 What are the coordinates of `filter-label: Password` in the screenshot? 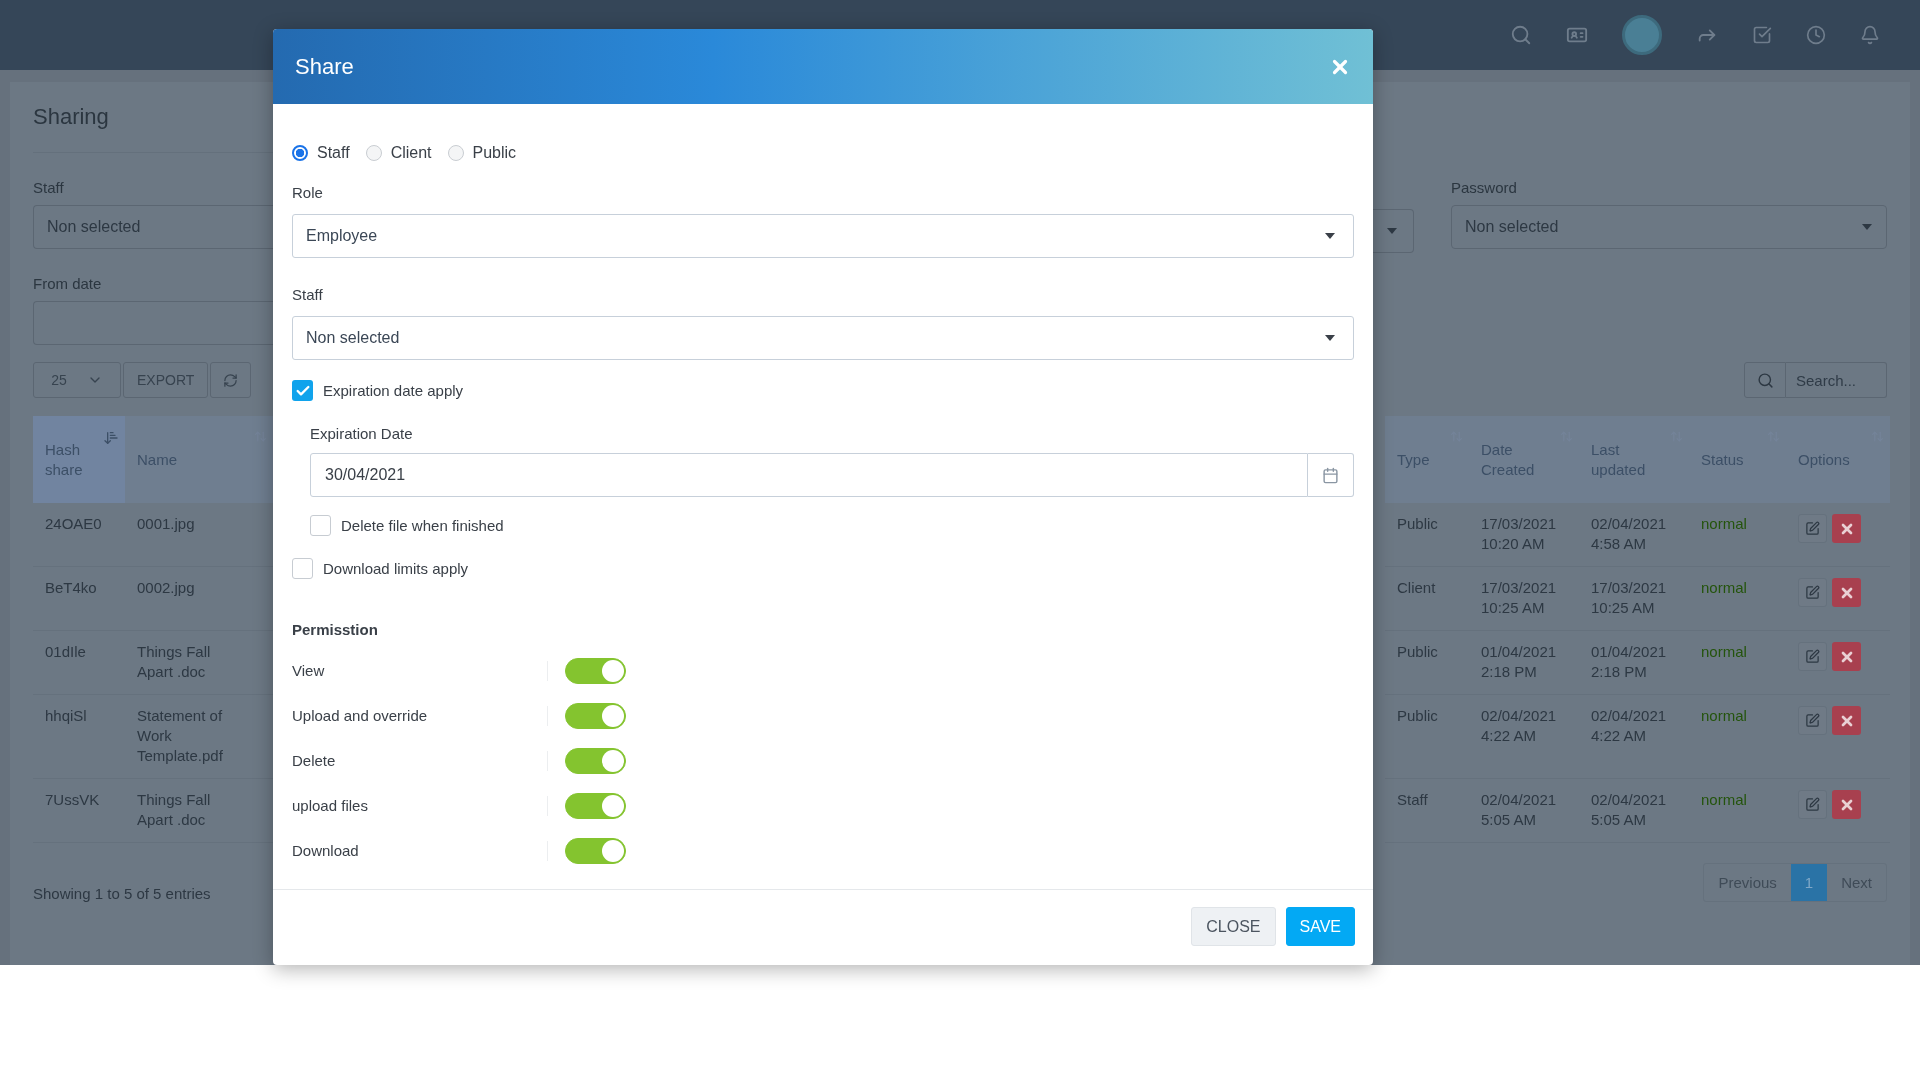 It's located at (1484, 187).